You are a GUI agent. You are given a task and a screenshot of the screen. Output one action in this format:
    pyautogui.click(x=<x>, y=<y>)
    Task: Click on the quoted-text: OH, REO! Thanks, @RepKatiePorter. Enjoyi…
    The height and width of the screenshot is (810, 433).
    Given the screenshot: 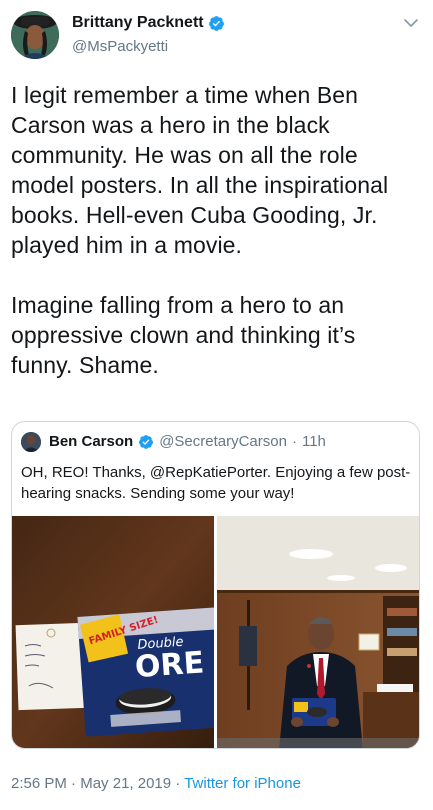 What is the action you would take?
    pyautogui.click(x=216, y=483)
    